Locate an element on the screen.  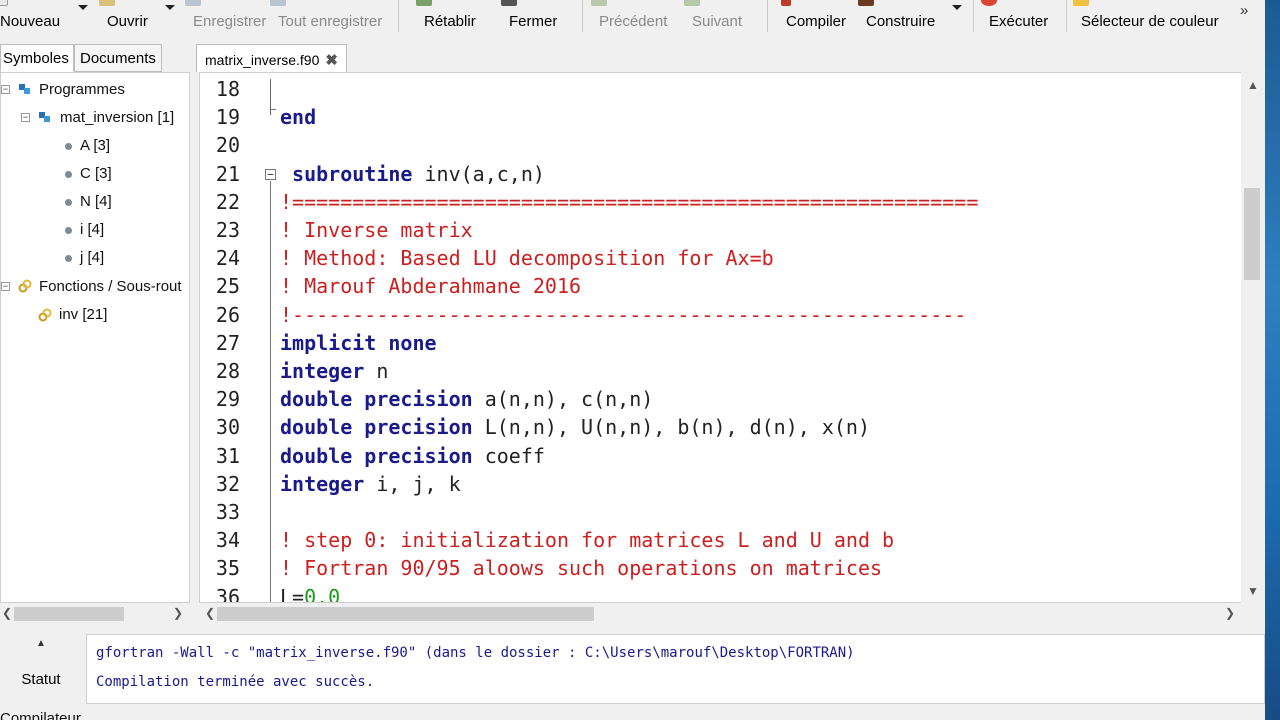
arrow-left-icon is located at coordinates (599, 3).